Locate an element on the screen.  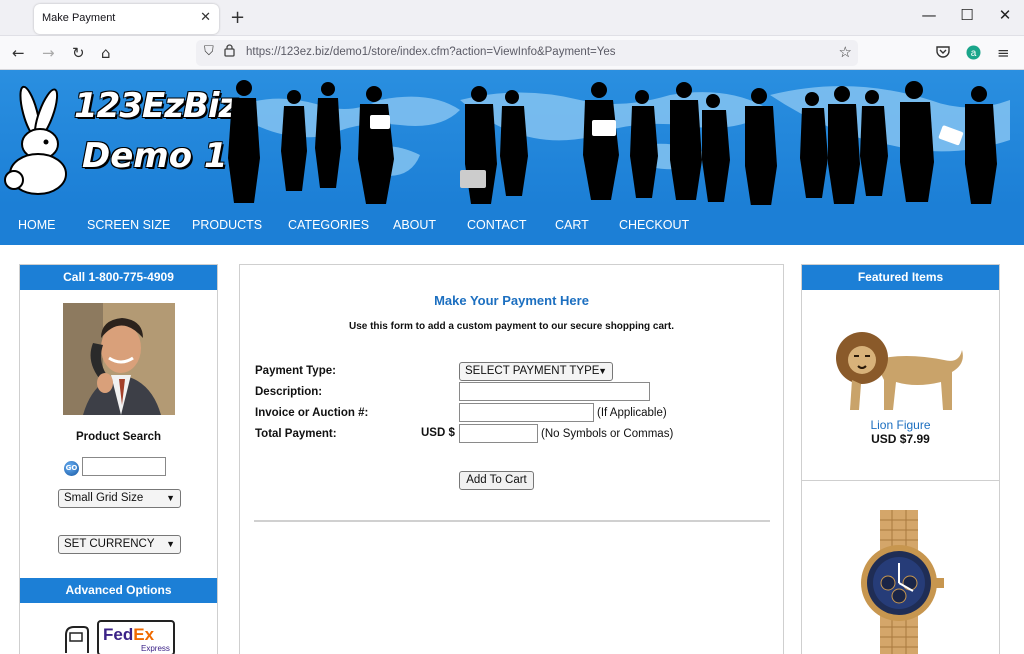
invoice-note: (If Applicable) is located at coordinates (632, 413).